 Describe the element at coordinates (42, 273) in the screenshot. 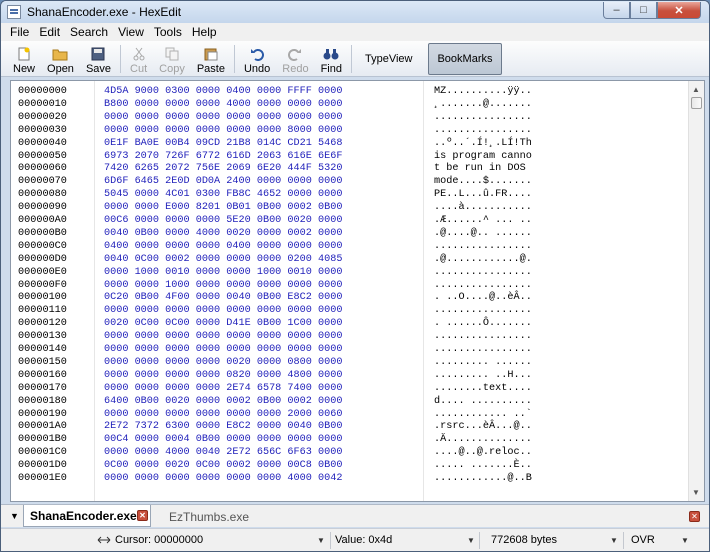

I see `row-offset: 000000E0` at that location.